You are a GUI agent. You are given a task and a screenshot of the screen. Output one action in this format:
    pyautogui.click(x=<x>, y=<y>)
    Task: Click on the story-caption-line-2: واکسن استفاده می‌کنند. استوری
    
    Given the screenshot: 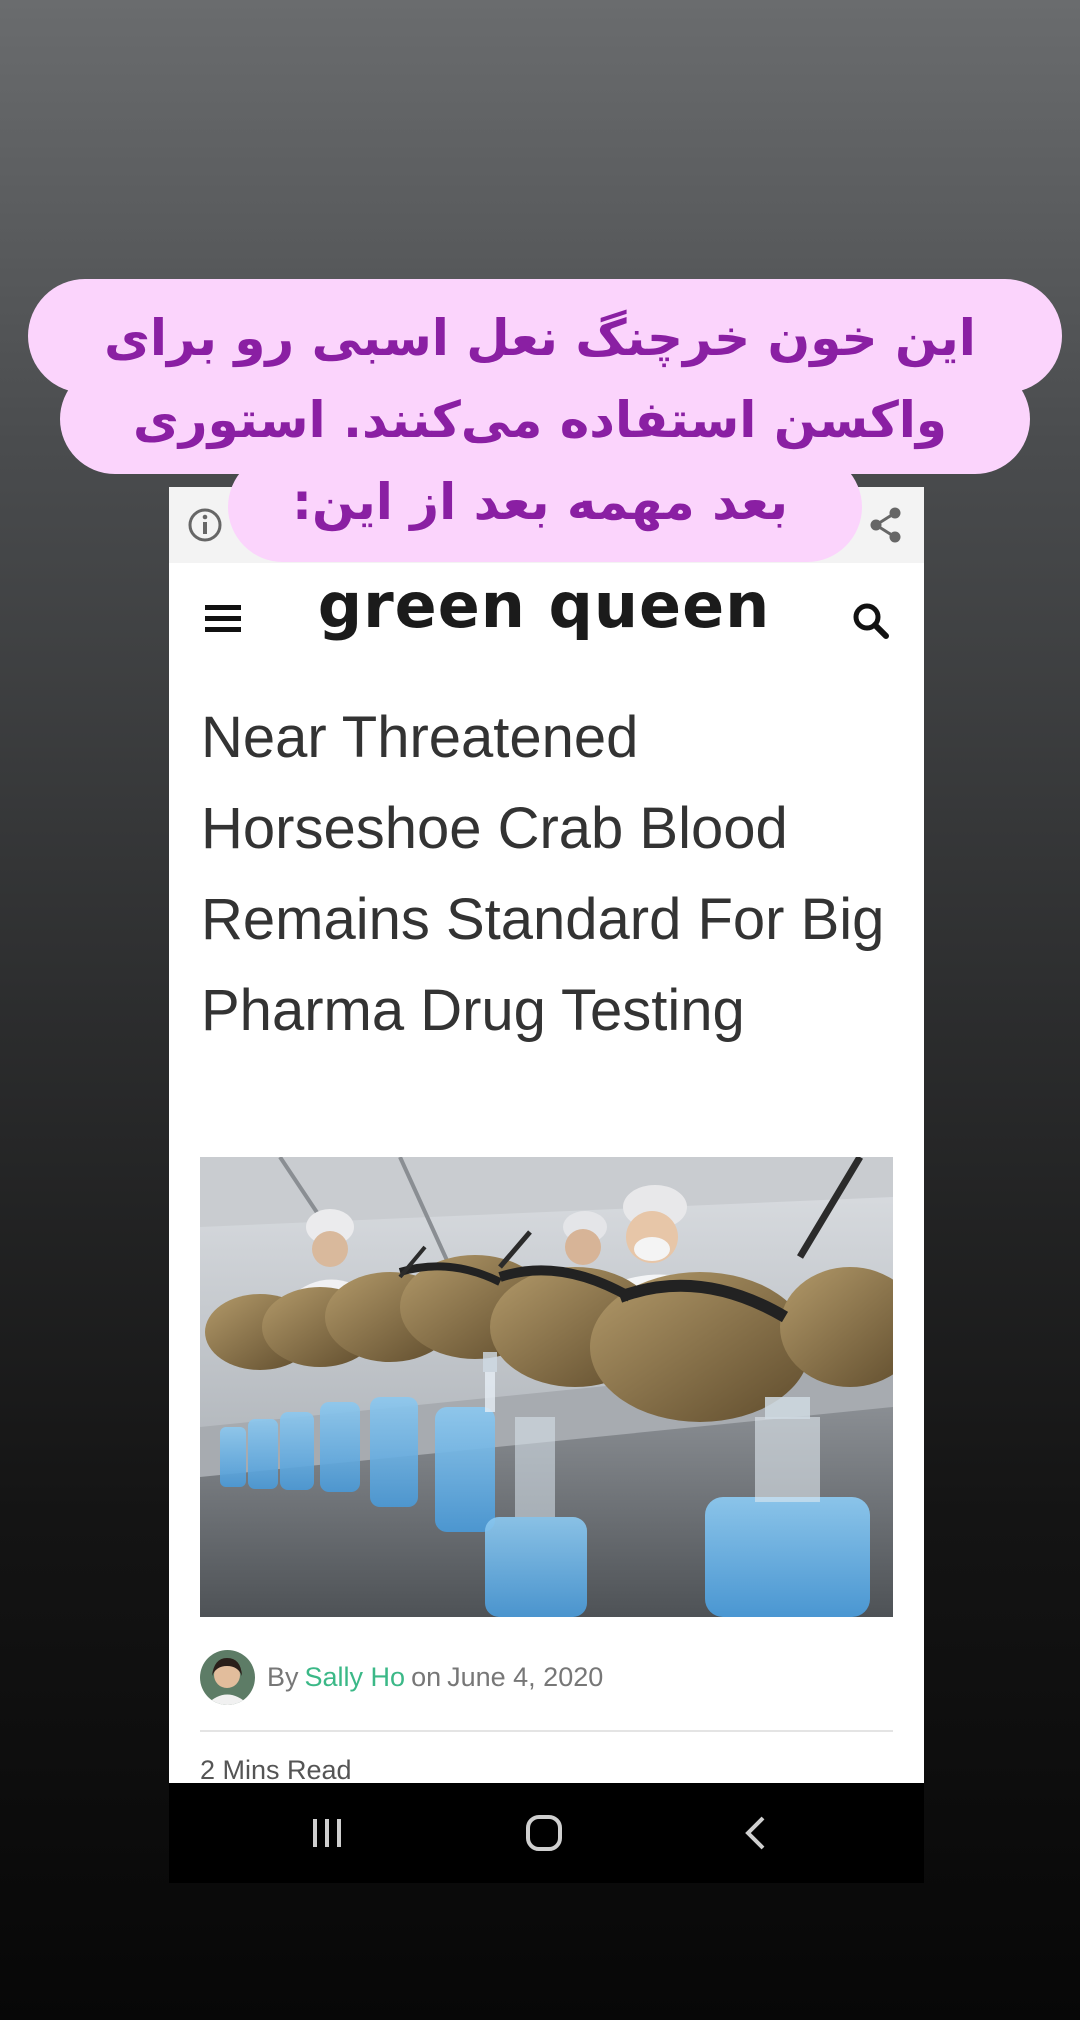 What is the action you would take?
    pyautogui.click(x=540, y=420)
    